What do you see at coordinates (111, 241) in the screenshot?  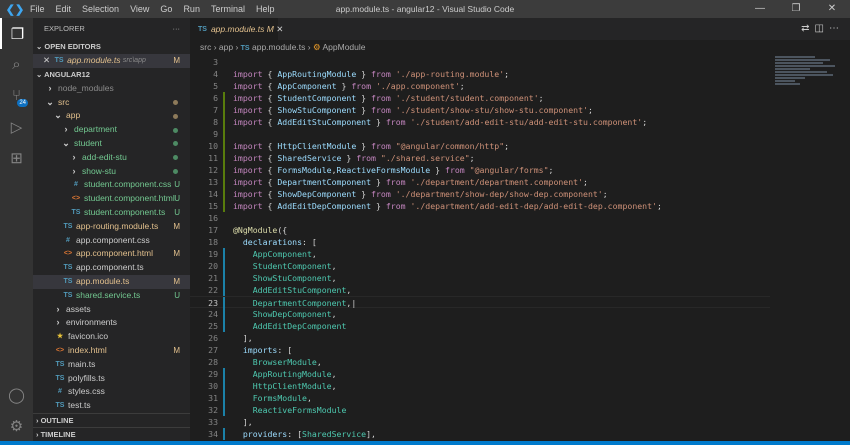 I see `tree-item: # app.component.css` at bounding box center [111, 241].